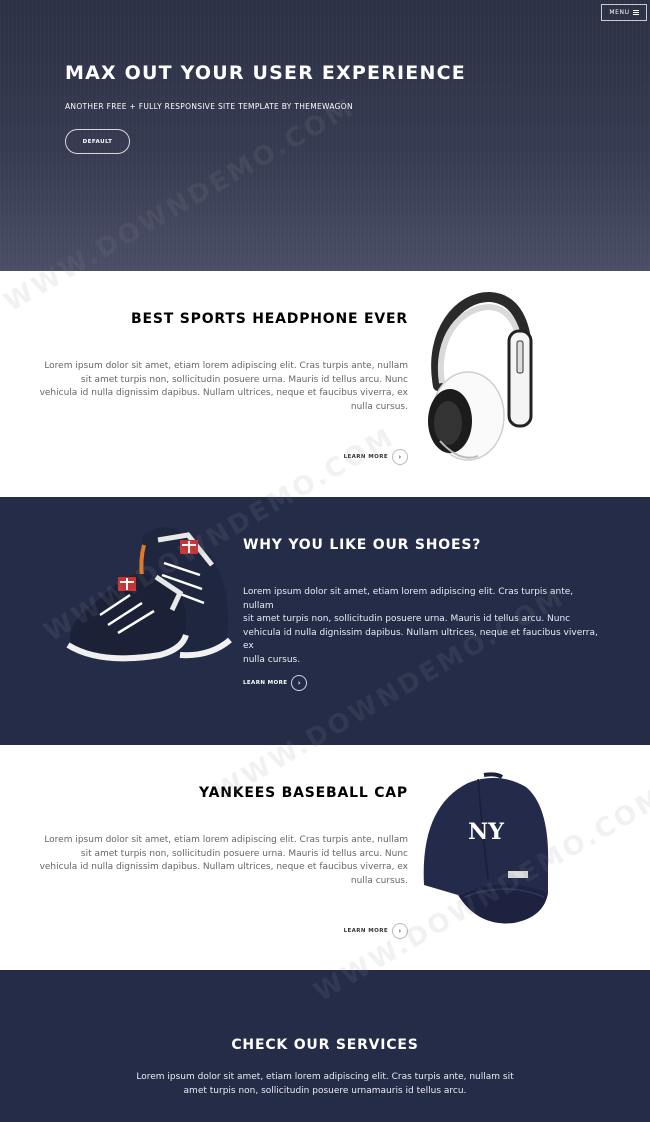  Describe the element at coordinates (265, 73) in the screenshot. I see `hero-title: MAX OUT YOUR USER EXPERIENCE` at that location.